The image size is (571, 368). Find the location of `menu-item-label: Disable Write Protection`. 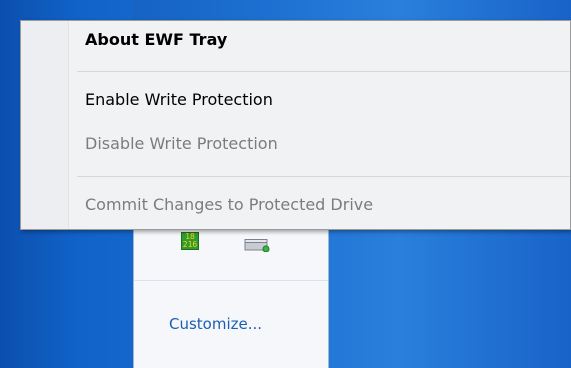

menu-item-label: Disable Write Protection is located at coordinates (181, 143).